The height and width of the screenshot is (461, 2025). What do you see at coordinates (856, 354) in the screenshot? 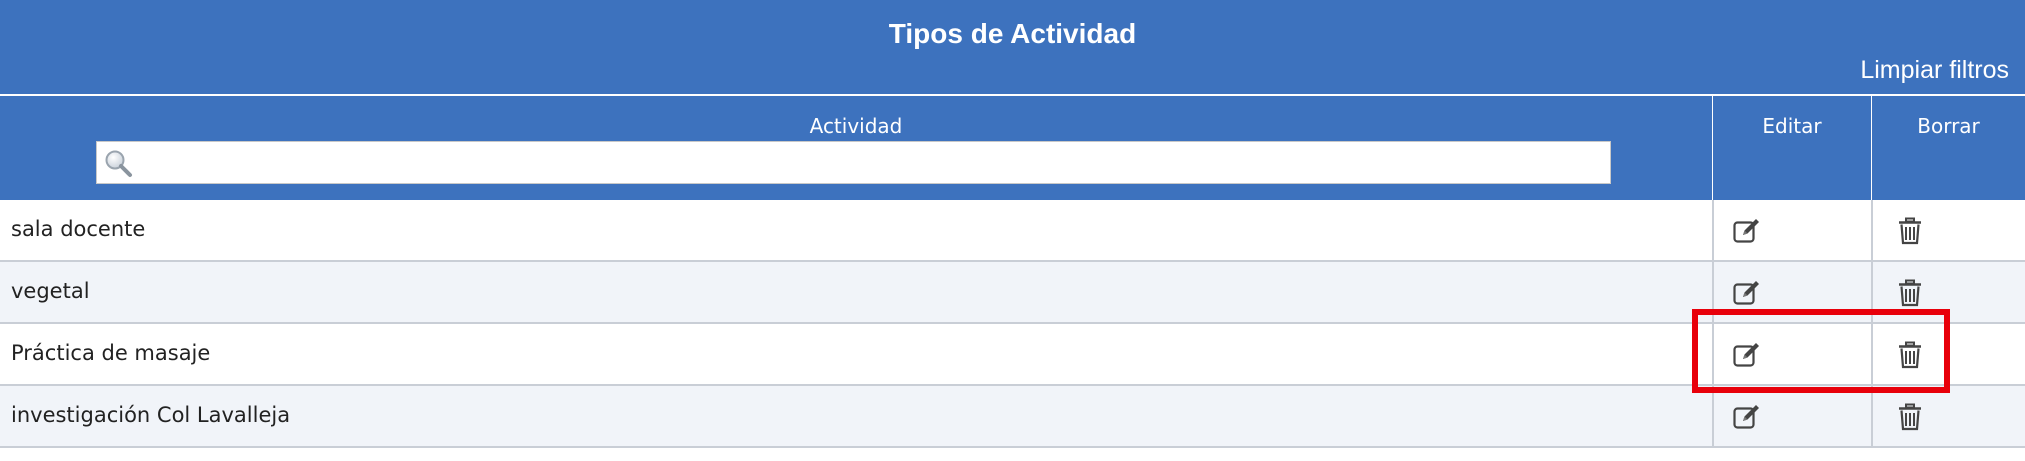
I see `activity-cell: Práctica de masaje` at bounding box center [856, 354].